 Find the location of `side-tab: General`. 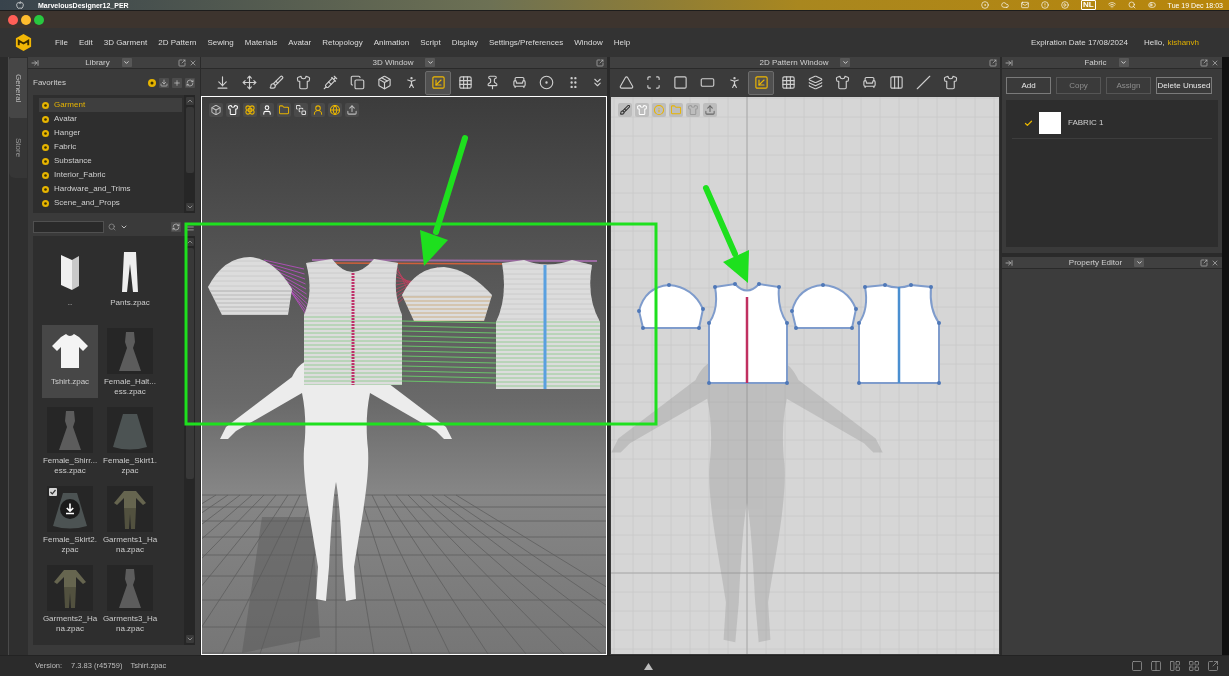

side-tab: General is located at coordinates (18, 88).